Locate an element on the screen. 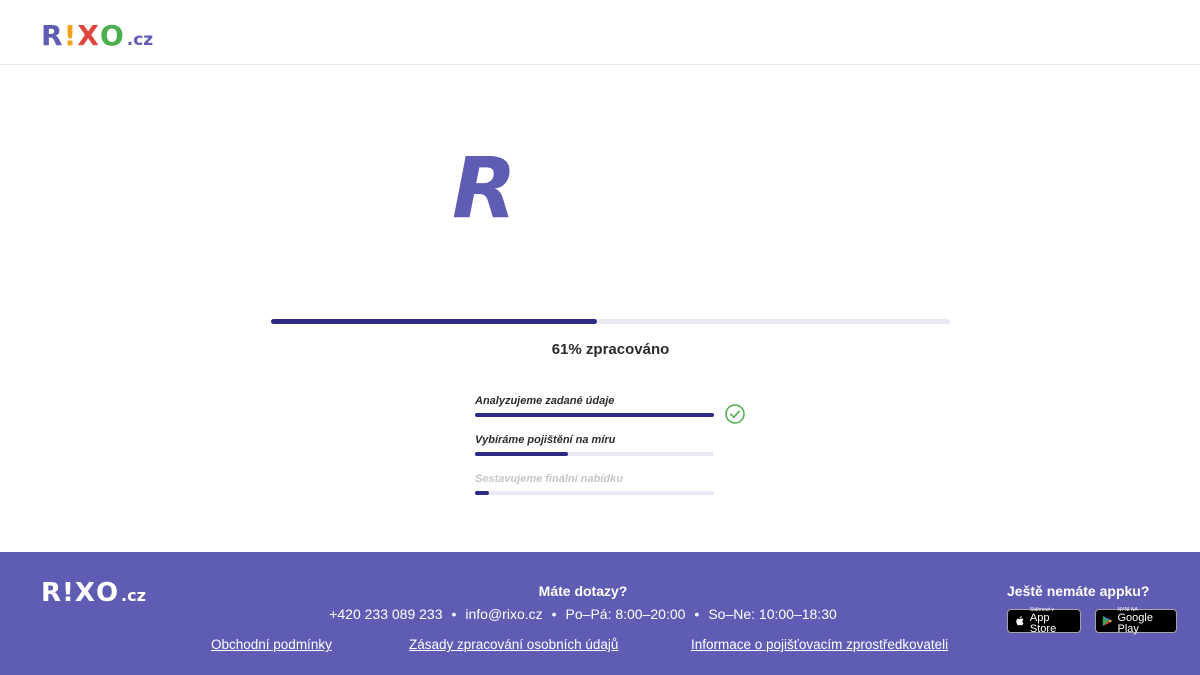 The width and height of the screenshot is (1200, 675). header: R ! X O .cz is located at coordinates (600, 32).